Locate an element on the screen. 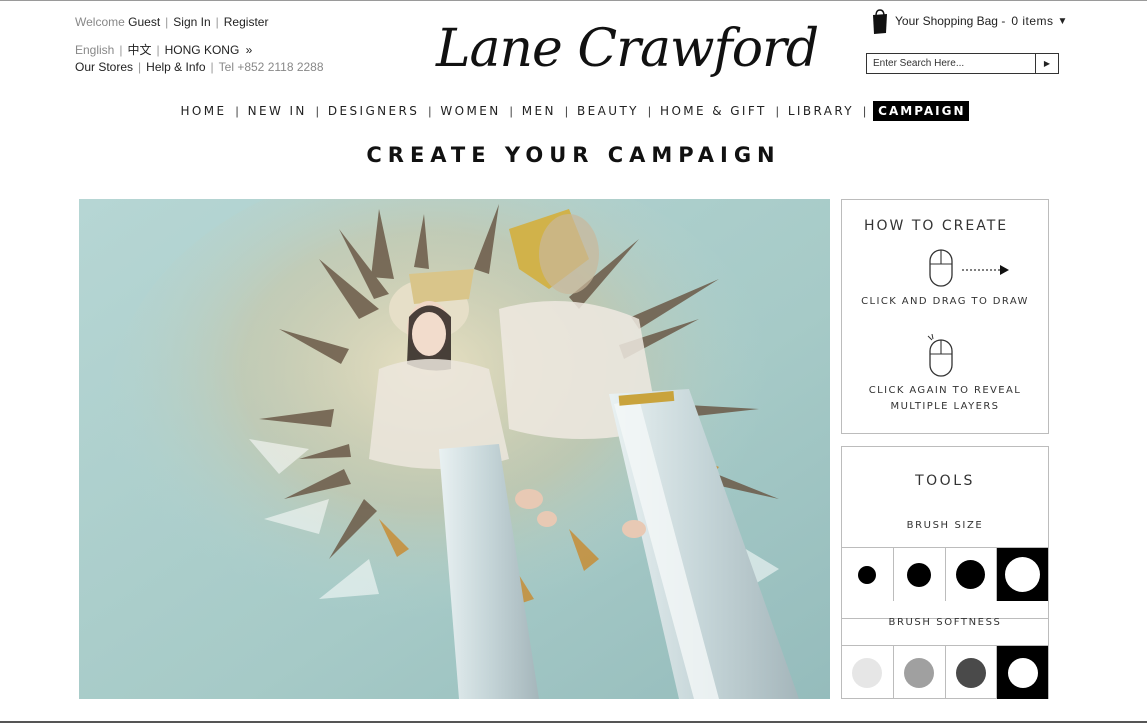 The width and height of the screenshot is (1147, 723). brush-size-label: BRUSH SIZE is located at coordinates (945, 525).